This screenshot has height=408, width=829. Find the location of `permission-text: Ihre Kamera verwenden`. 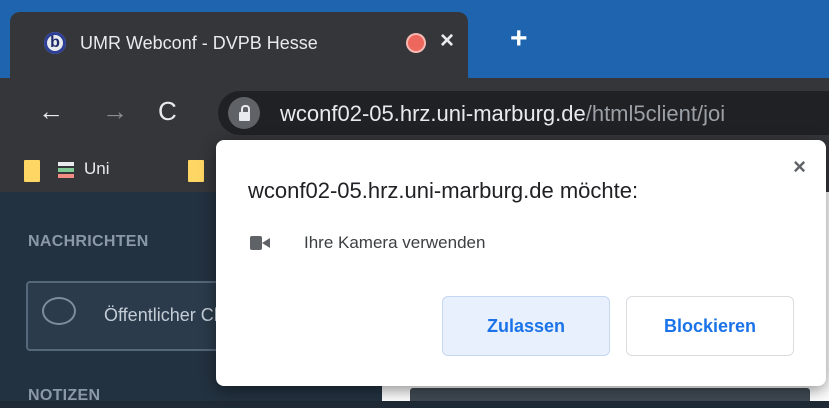

permission-text: Ihre Kamera verwenden is located at coordinates (395, 242).